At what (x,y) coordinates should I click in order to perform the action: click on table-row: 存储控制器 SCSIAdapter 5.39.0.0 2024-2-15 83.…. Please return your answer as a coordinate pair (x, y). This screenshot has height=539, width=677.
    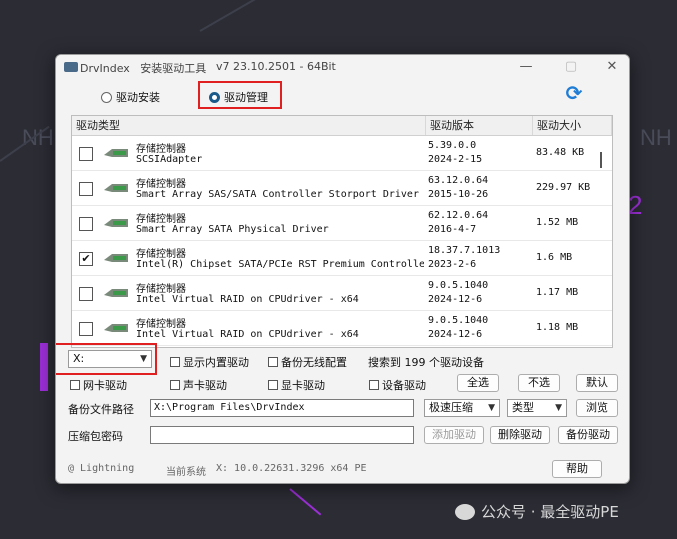
    Looking at the image, I should click on (342, 153).